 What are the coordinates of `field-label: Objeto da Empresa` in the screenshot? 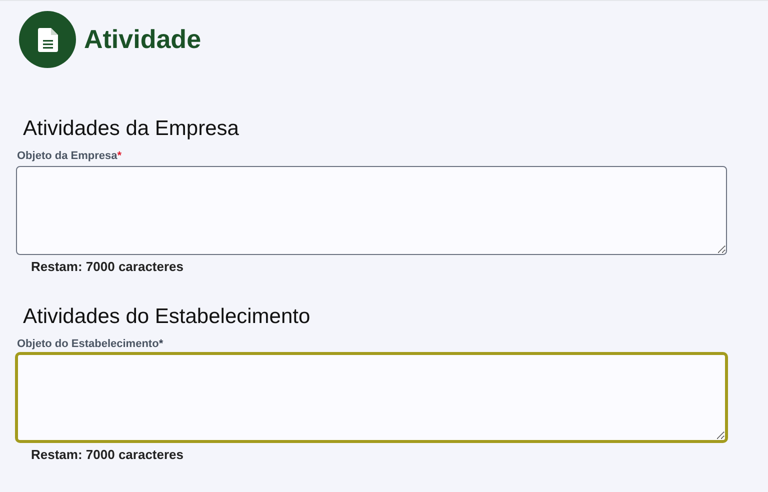 It's located at (67, 156).